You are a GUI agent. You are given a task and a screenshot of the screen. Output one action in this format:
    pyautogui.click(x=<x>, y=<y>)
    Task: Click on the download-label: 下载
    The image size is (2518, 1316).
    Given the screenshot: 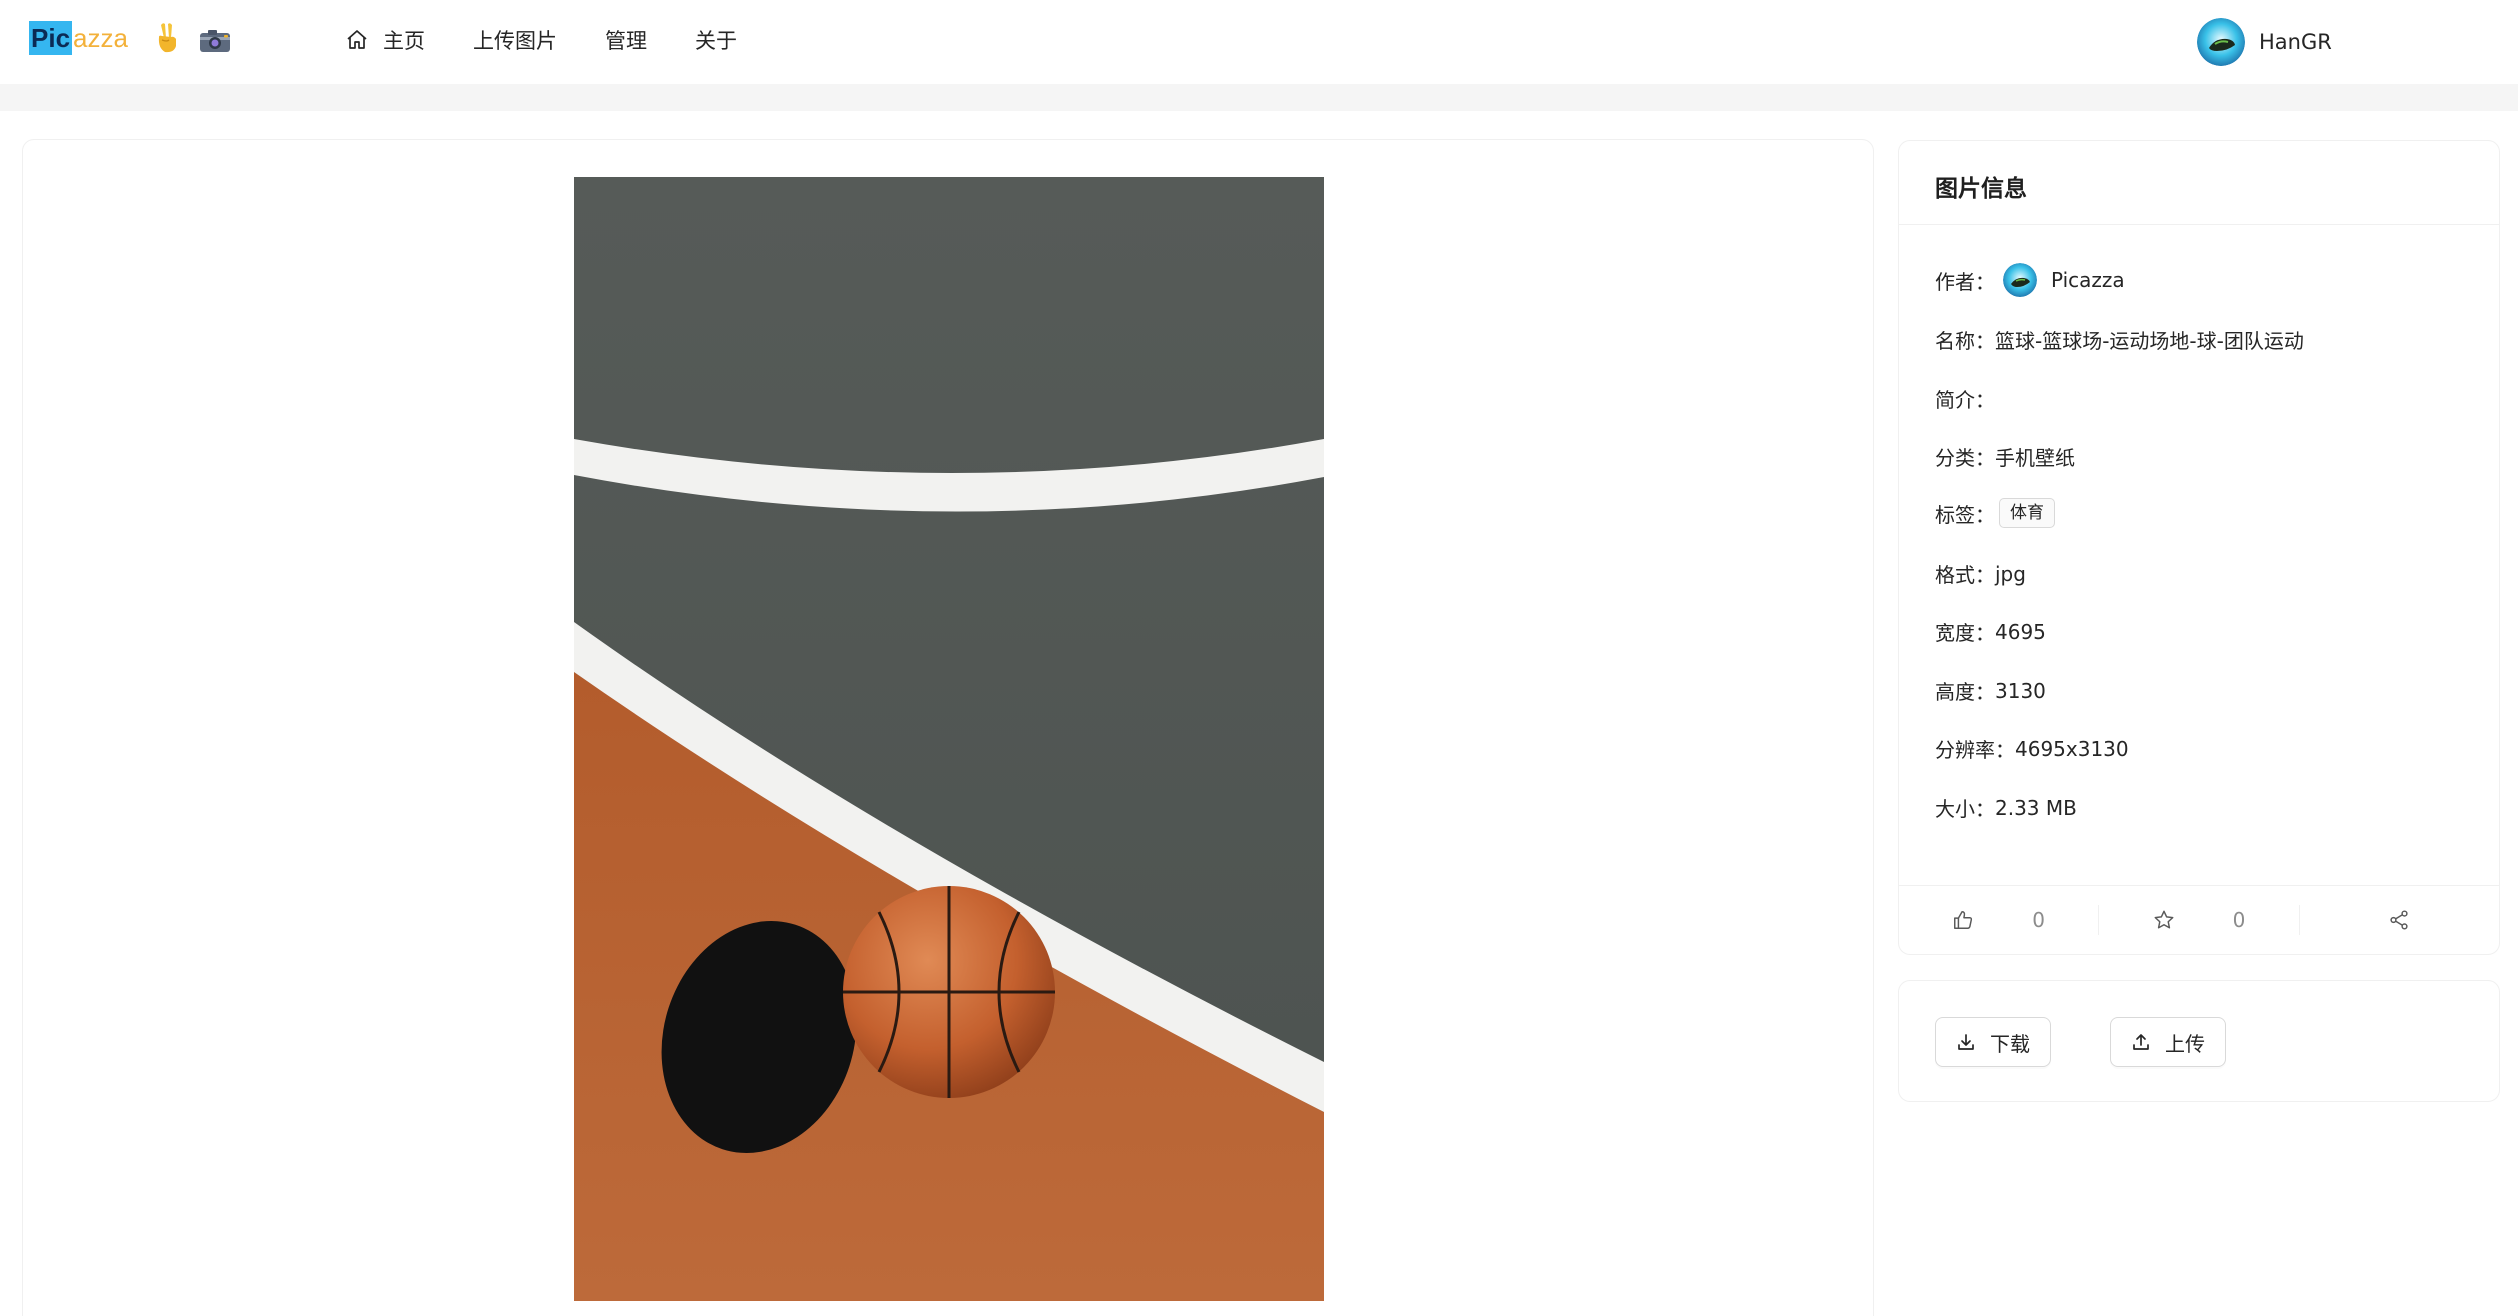 What is the action you would take?
    pyautogui.click(x=2010, y=1043)
    